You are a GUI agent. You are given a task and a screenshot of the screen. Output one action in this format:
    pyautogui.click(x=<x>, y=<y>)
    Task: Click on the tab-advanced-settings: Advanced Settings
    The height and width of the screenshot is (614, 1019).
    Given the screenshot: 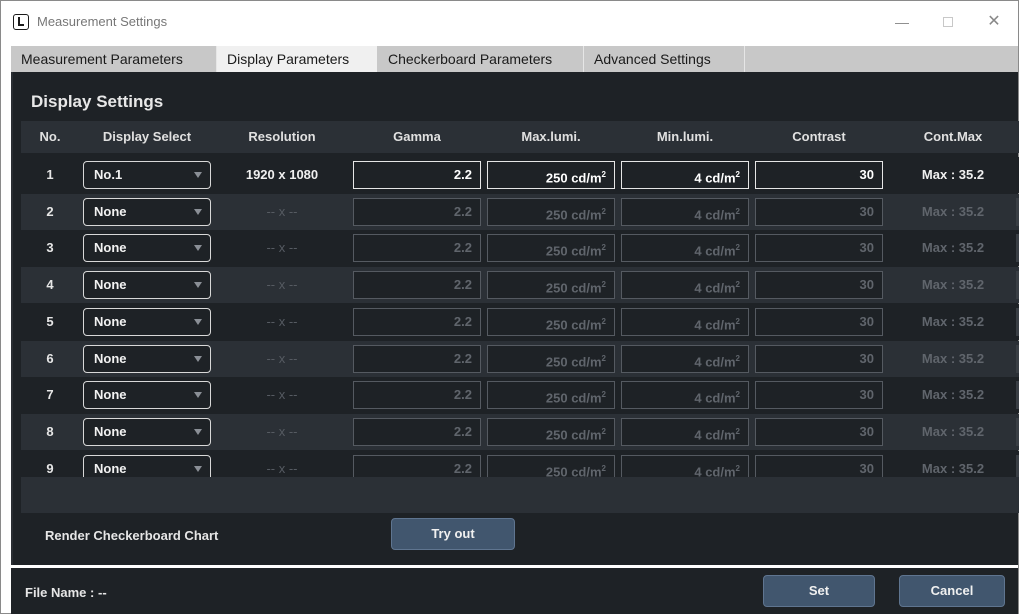 What is the action you would take?
    pyautogui.click(x=664, y=59)
    